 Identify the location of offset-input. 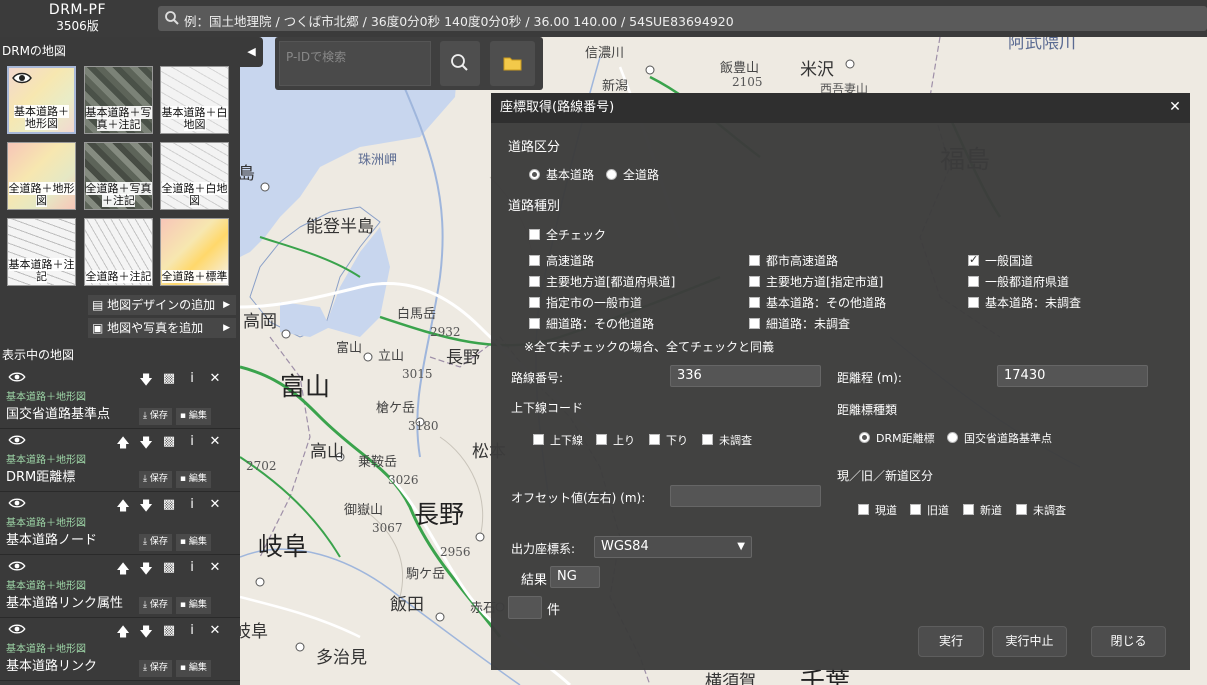
(745, 496).